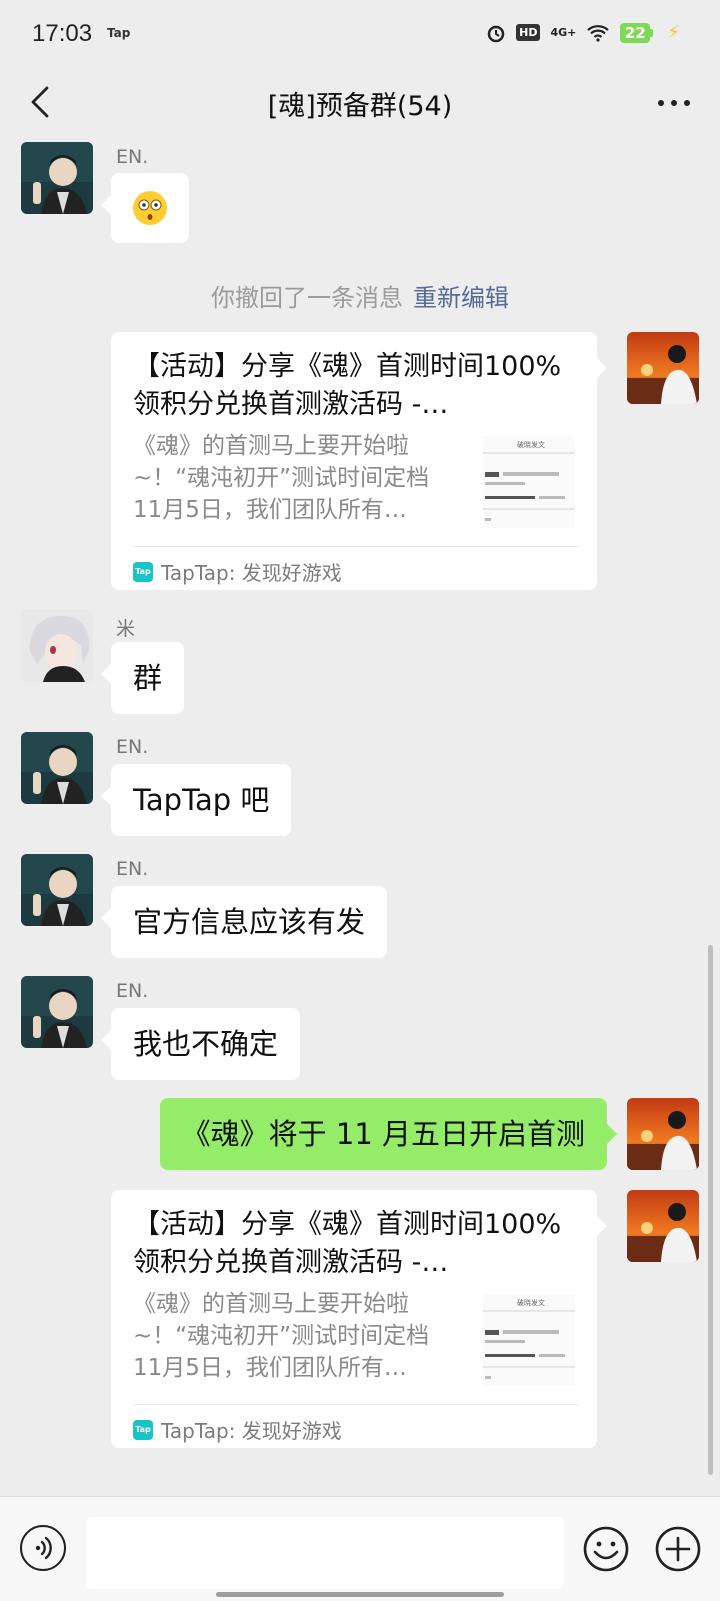 The width and height of the screenshot is (720, 1601). I want to click on more-button, so click(674, 103).